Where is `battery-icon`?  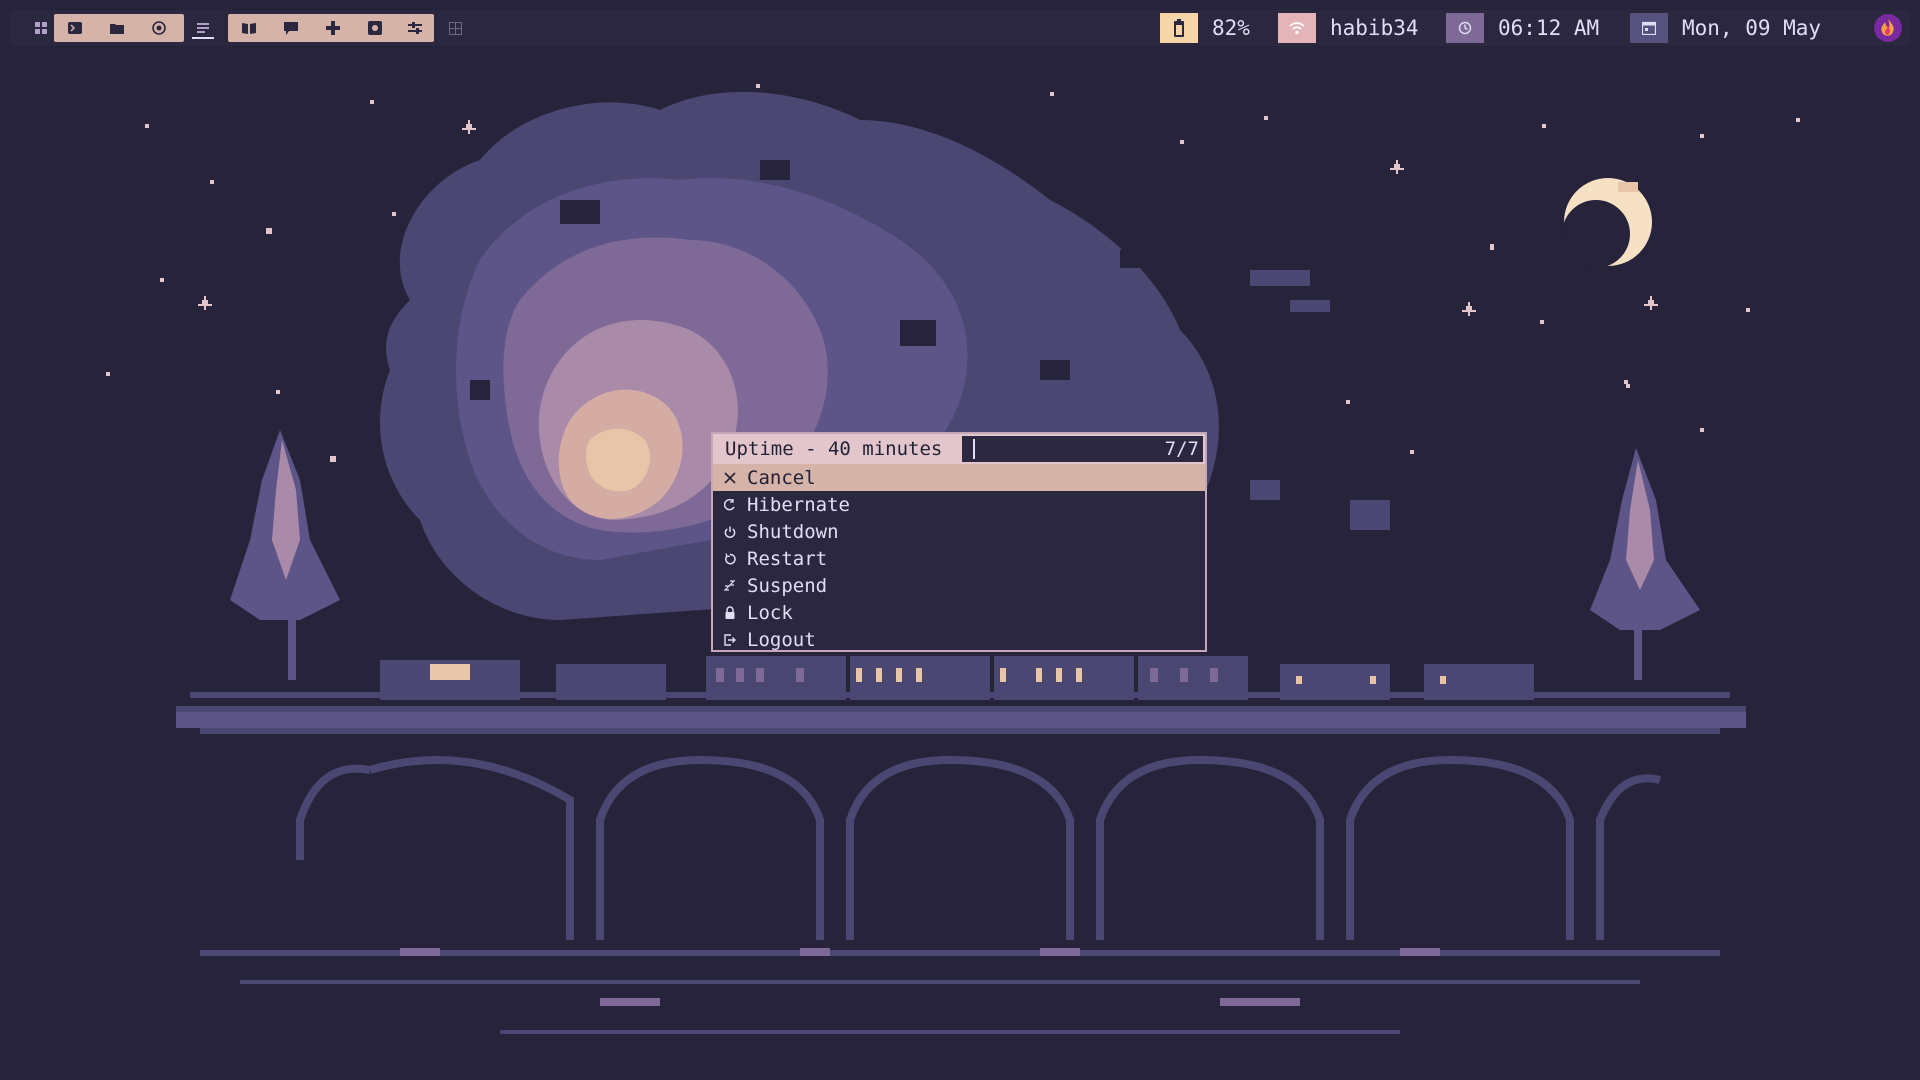
battery-icon is located at coordinates (1179, 28).